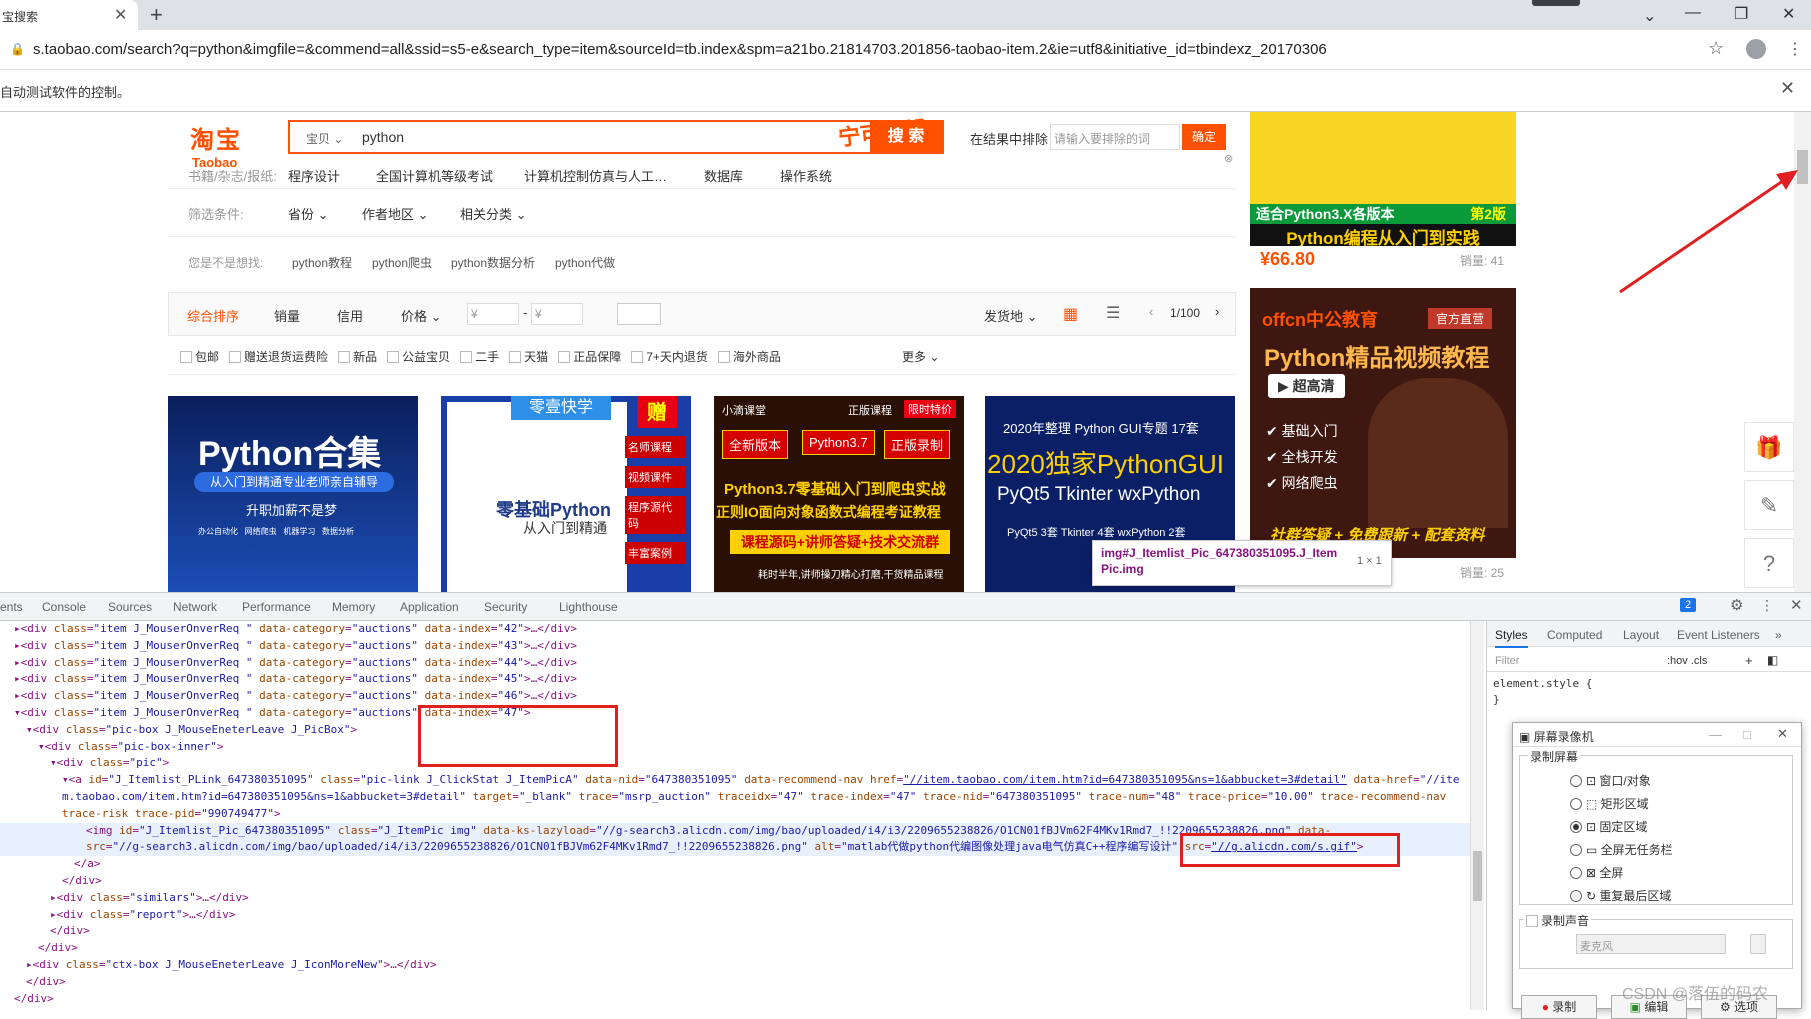 The image size is (1811, 1019). What do you see at coordinates (1778, 635) in the screenshot?
I see `more-tabs-icon: »` at bounding box center [1778, 635].